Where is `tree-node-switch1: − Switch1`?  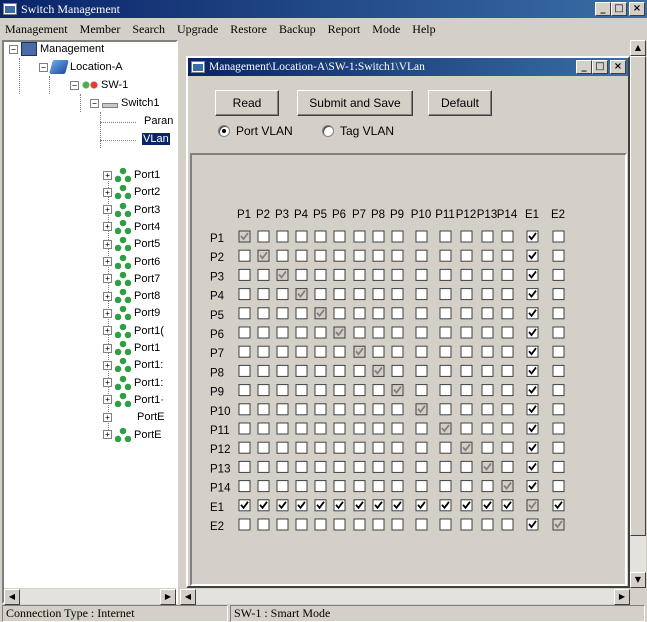 tree-node-switch1: − Switch1 is located at coordinates (125, 103).